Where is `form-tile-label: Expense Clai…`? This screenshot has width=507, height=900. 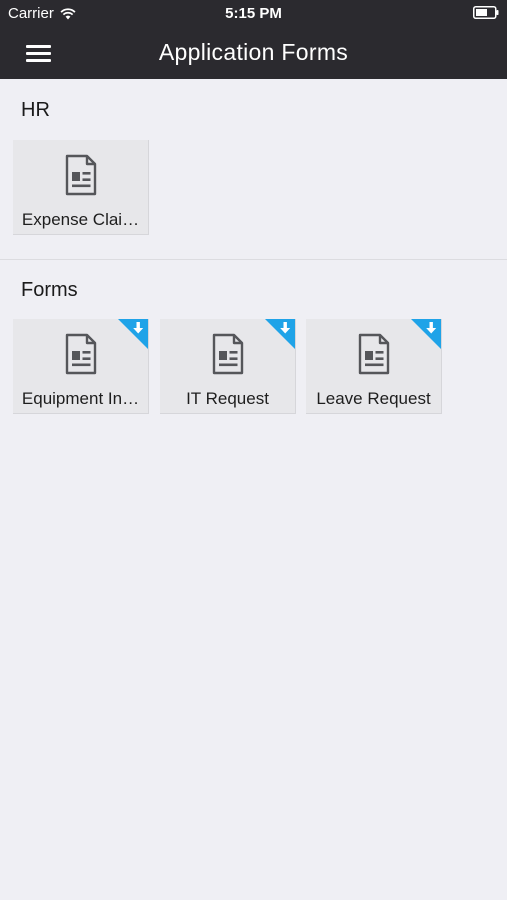 form-tile-label: Expense Clai… is located at coordinates (80, 219).